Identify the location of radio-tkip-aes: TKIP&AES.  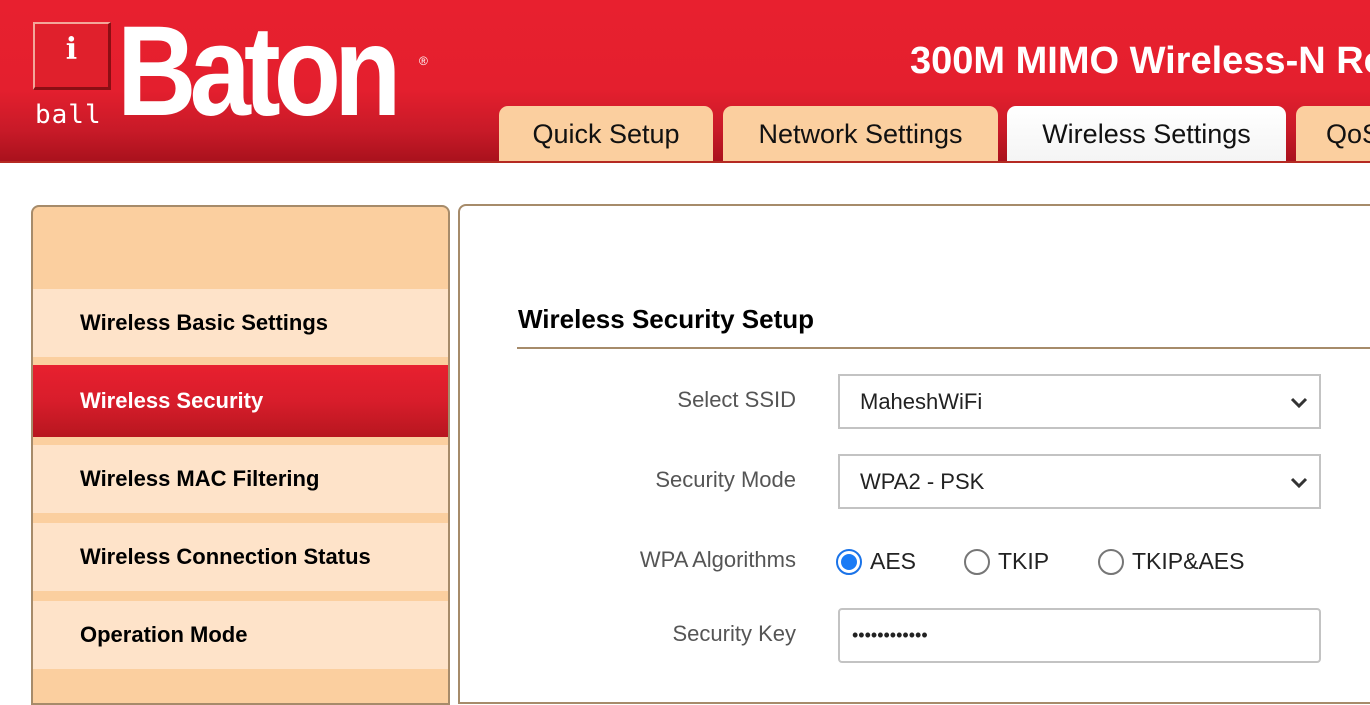
(1171, 561).